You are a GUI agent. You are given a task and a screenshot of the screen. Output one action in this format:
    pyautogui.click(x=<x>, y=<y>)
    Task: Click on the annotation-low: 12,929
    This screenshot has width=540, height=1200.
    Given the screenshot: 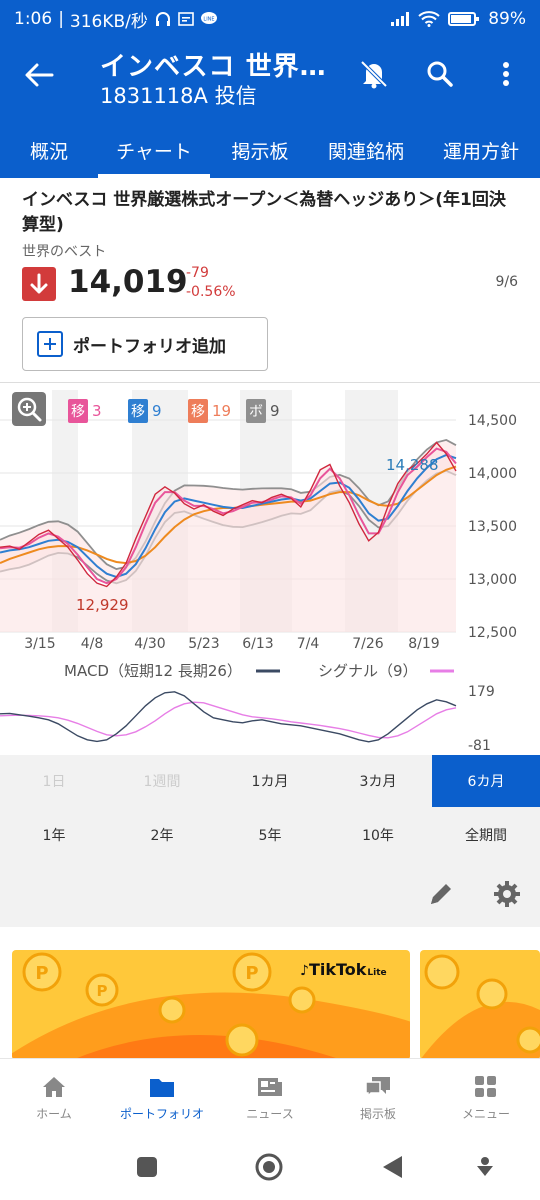 What is the action you would take?
    pyautogui.click(x=102, y=605)
    